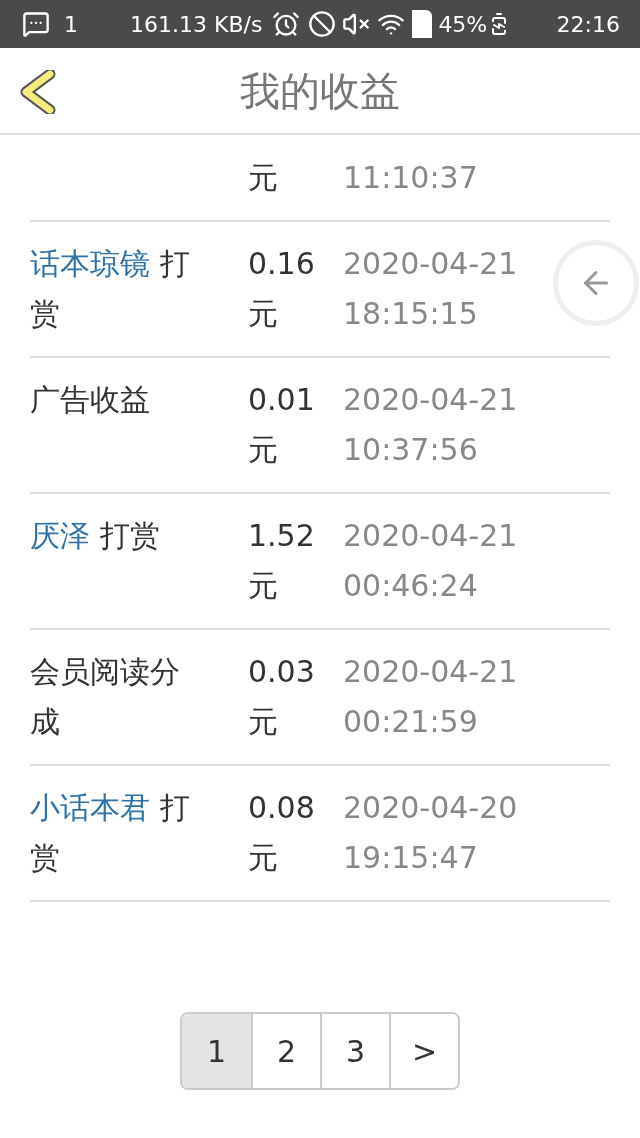  Describe the element at coordinates (463, 24) in the screenshot. I see `battery-level: 45%` at that location.